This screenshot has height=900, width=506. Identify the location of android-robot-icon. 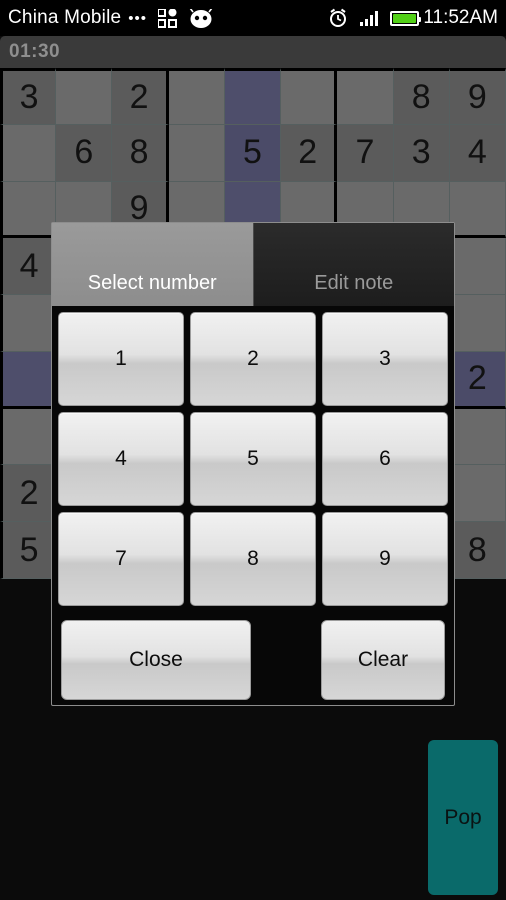
(201, 18).